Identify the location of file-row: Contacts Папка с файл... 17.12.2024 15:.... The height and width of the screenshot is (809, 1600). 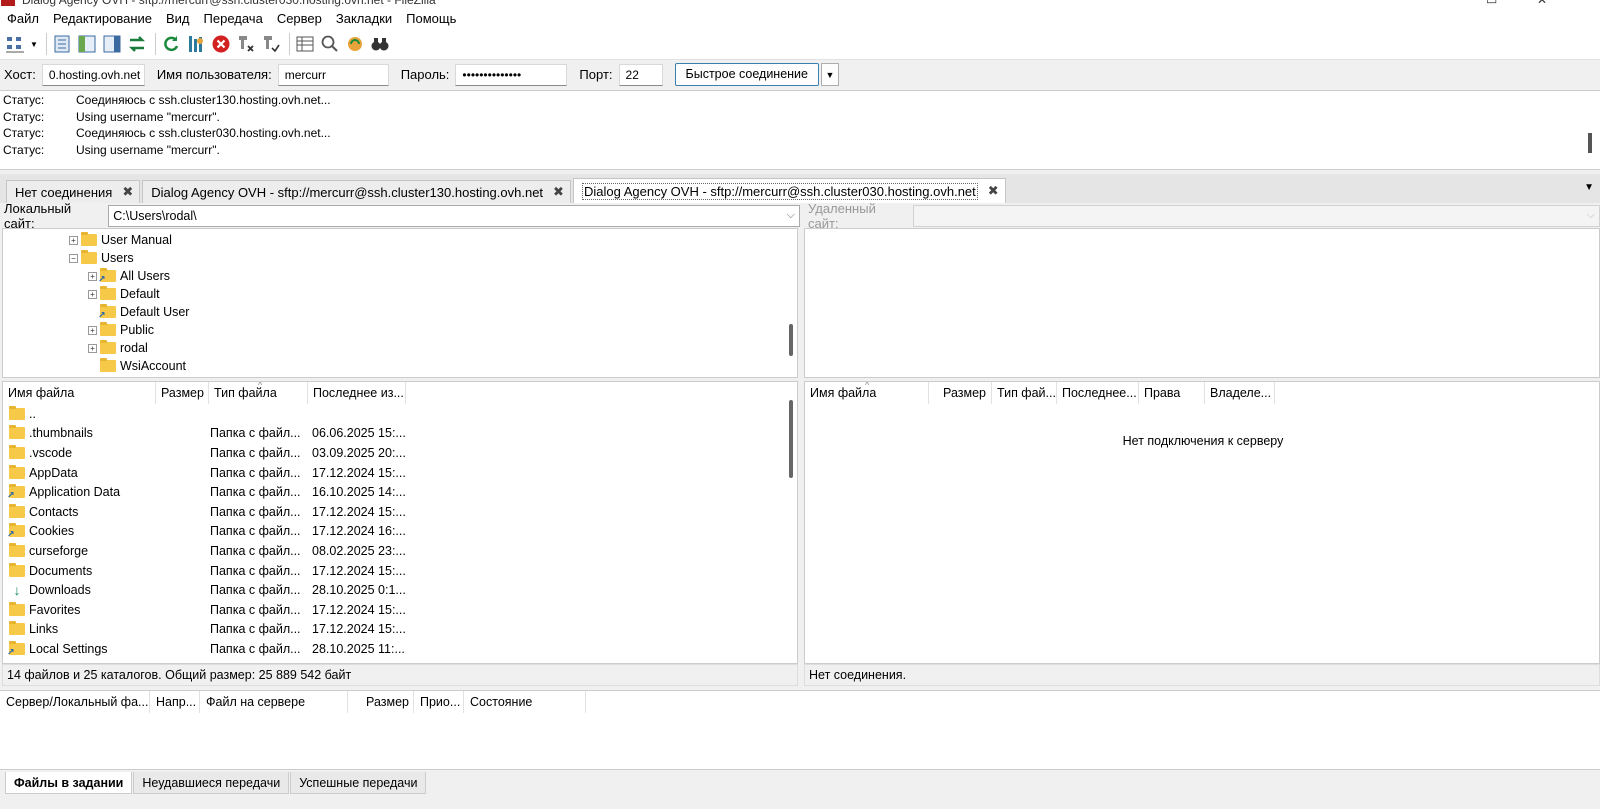
(388, 512).